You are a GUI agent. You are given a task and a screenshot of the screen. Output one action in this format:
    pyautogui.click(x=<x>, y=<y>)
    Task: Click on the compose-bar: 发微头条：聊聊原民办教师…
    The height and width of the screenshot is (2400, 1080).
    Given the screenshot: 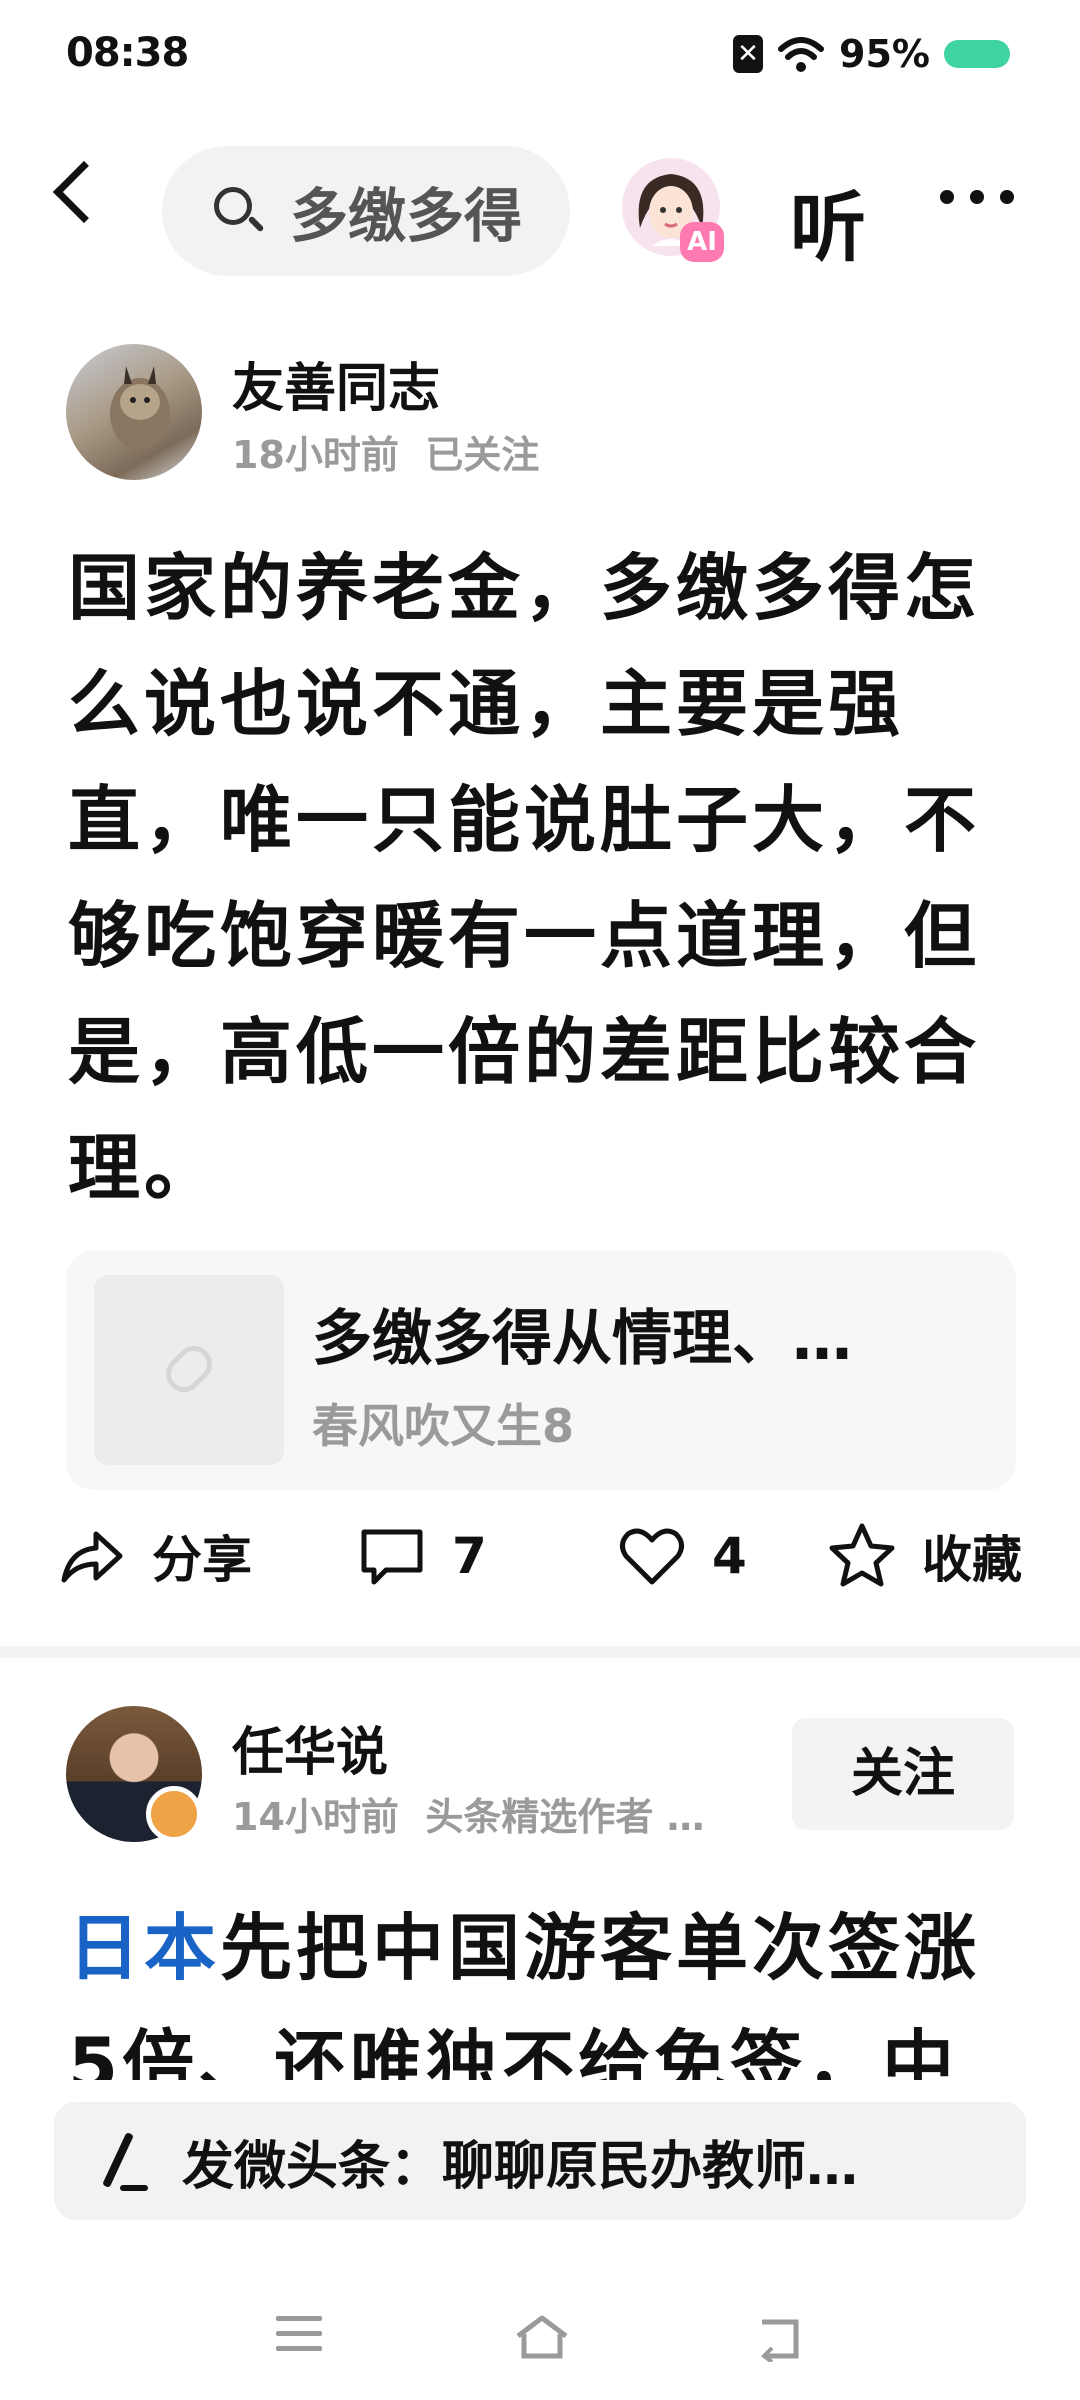 What is the action you would take?
    pyautogui.click(x=540, y=2161)
    